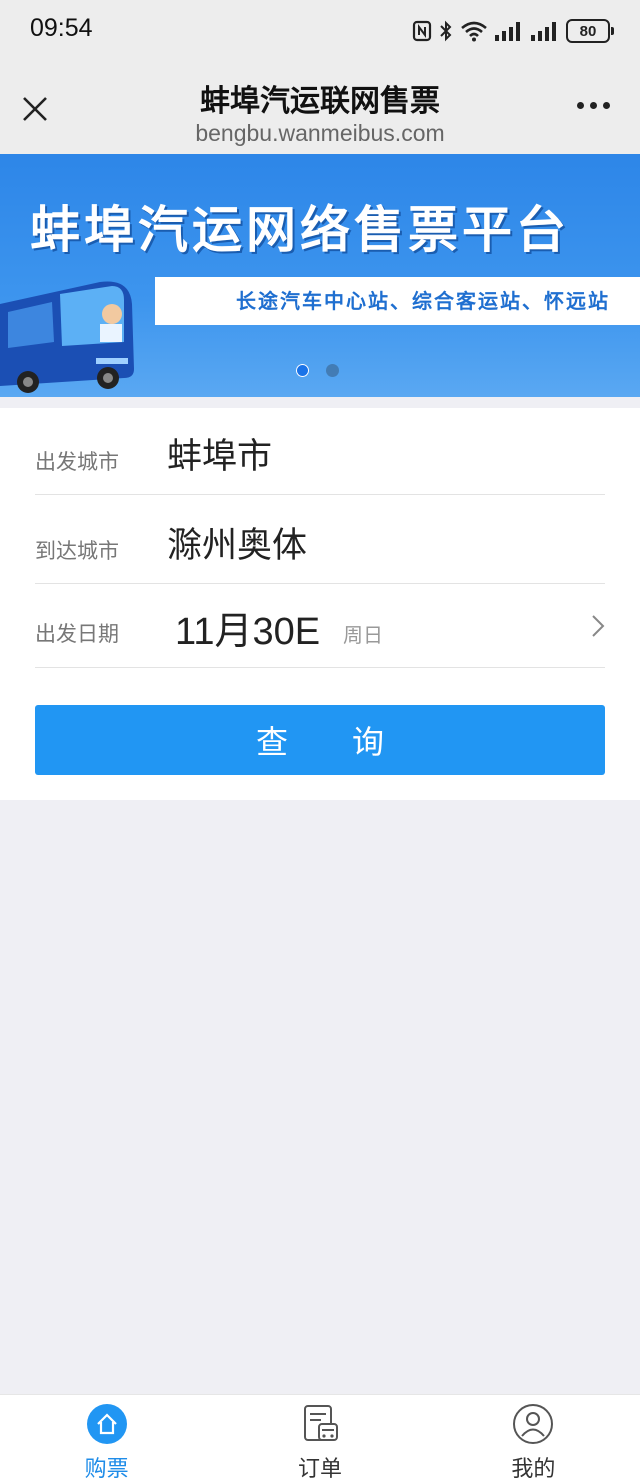 The width and height of the screenshot is (640, 1483). What do you see at coordinates (67, 337) in the screenshot?
I see `bus-icon` at bounding box center [67, 337].